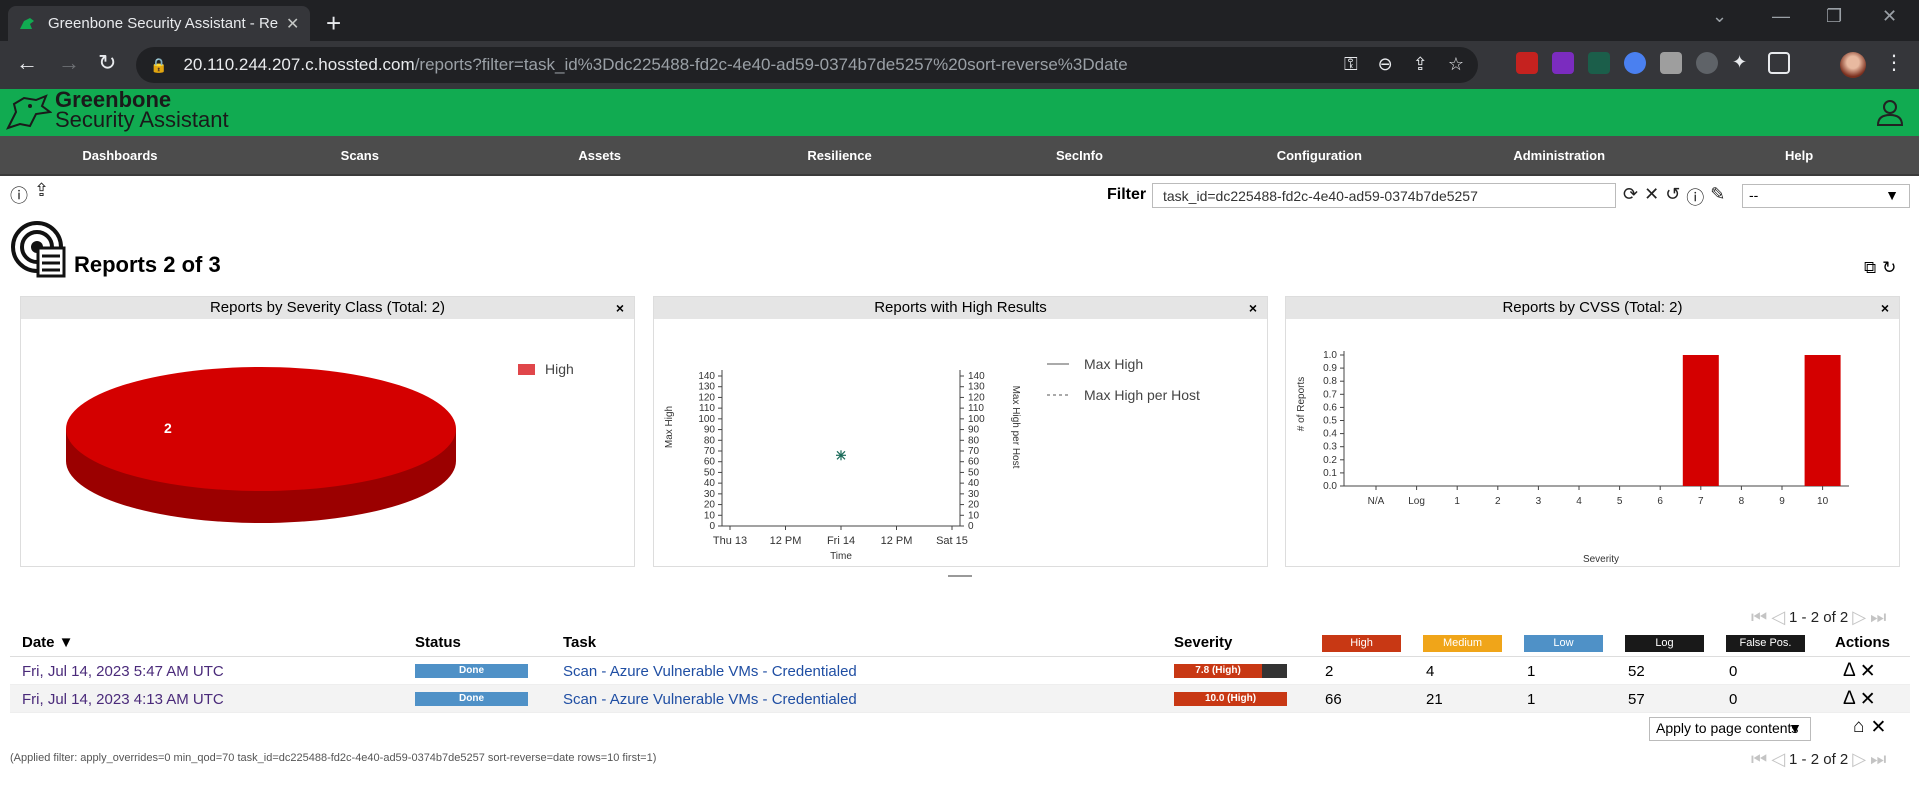 This screenshot has width=1919, height=789. I want to click on x-tick-label: 12 PM, so click(897, 541).